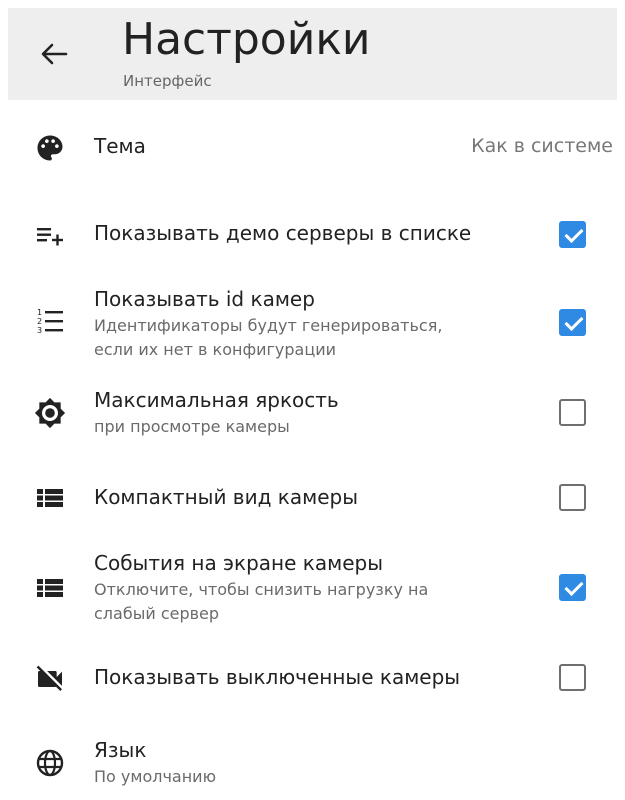  I want to click on setting-theme-value: Как в системе, so click(542, 146).